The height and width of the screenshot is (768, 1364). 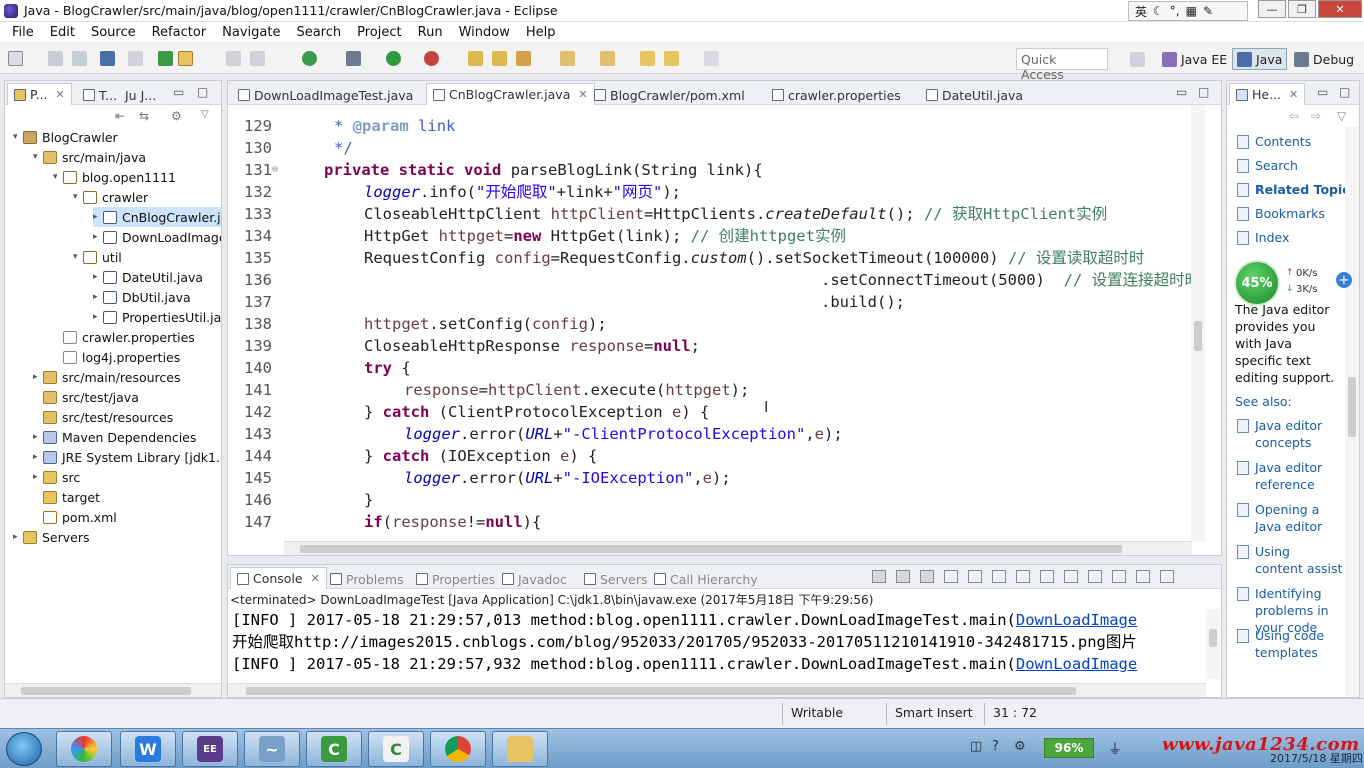 I want to click on link-editor-icon: ⇆, so click(x=144, y=116).